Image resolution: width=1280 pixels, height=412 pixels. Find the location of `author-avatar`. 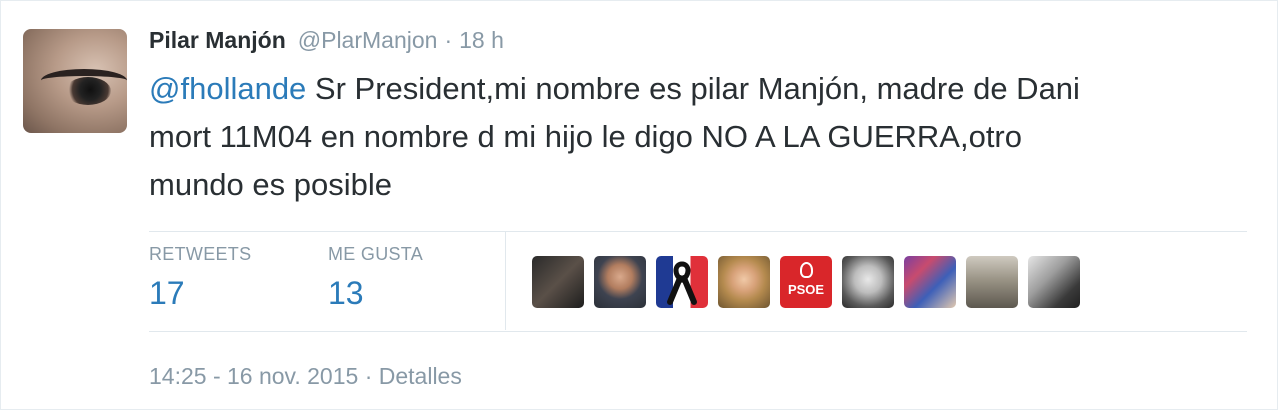

author-avatar is located at coordinates (75, 81).